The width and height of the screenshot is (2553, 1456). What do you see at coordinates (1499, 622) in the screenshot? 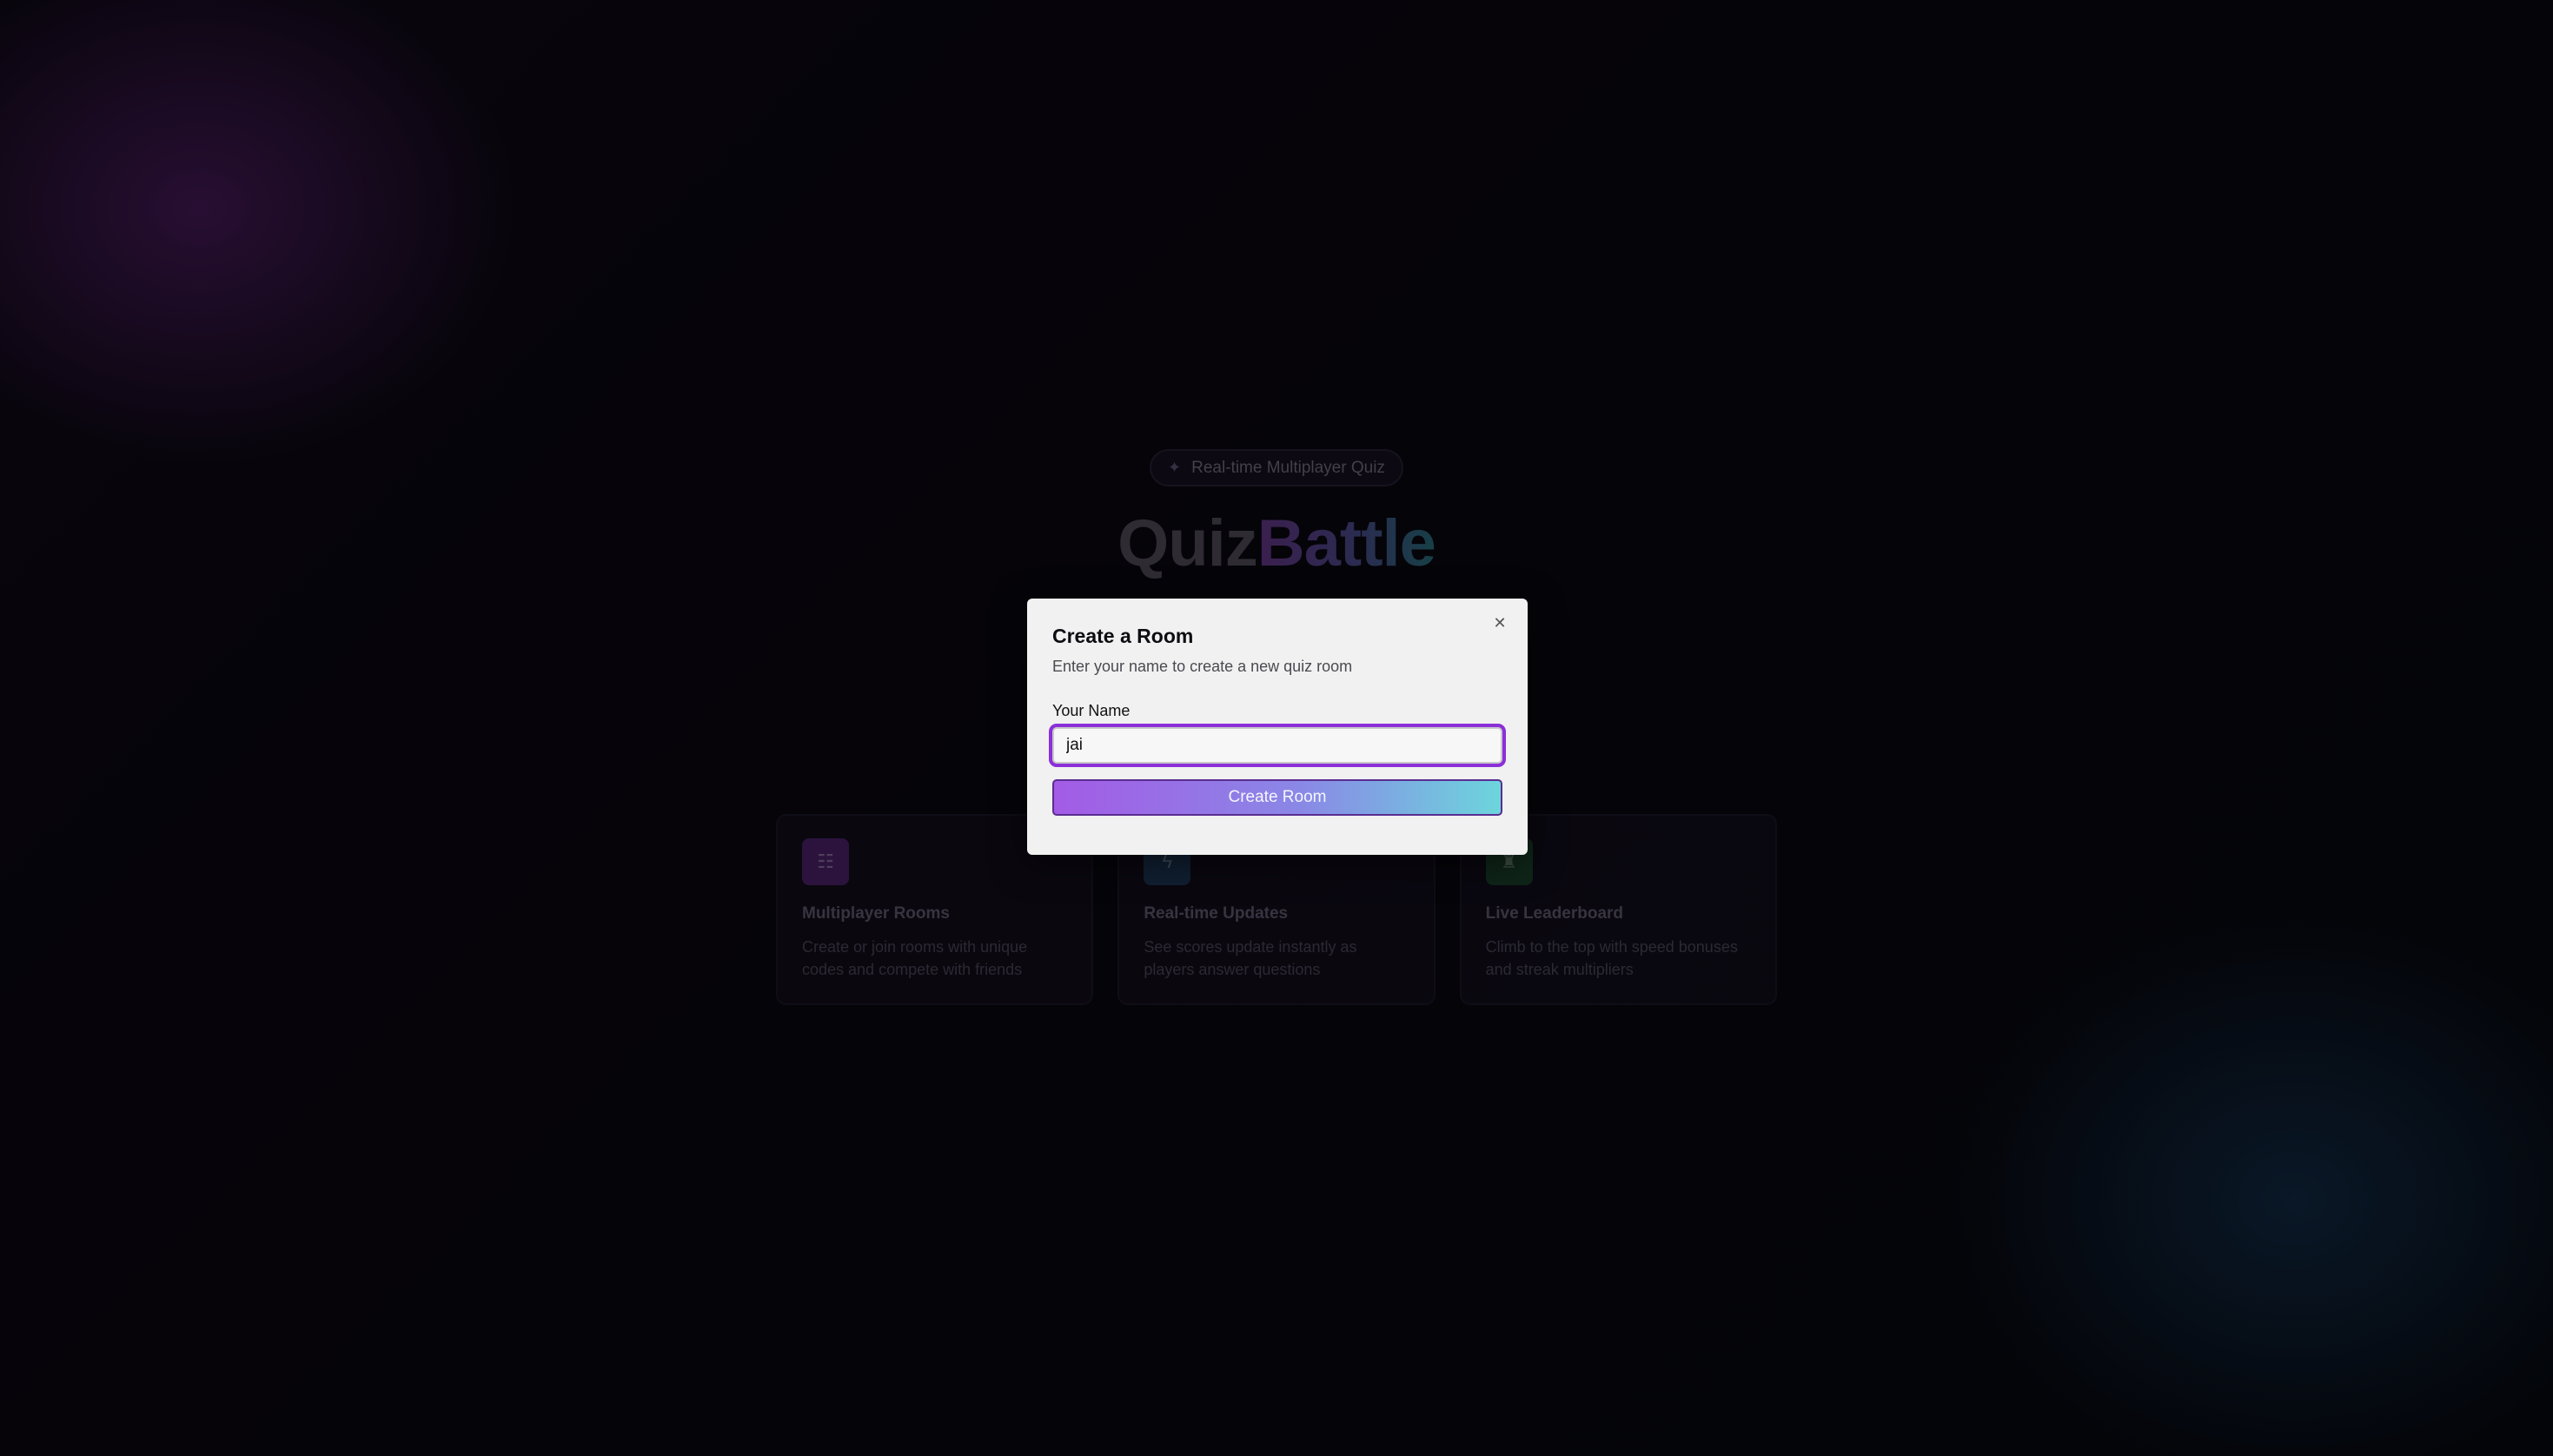
I see `close-icon: ✕` at bounding box center [1499, 622].